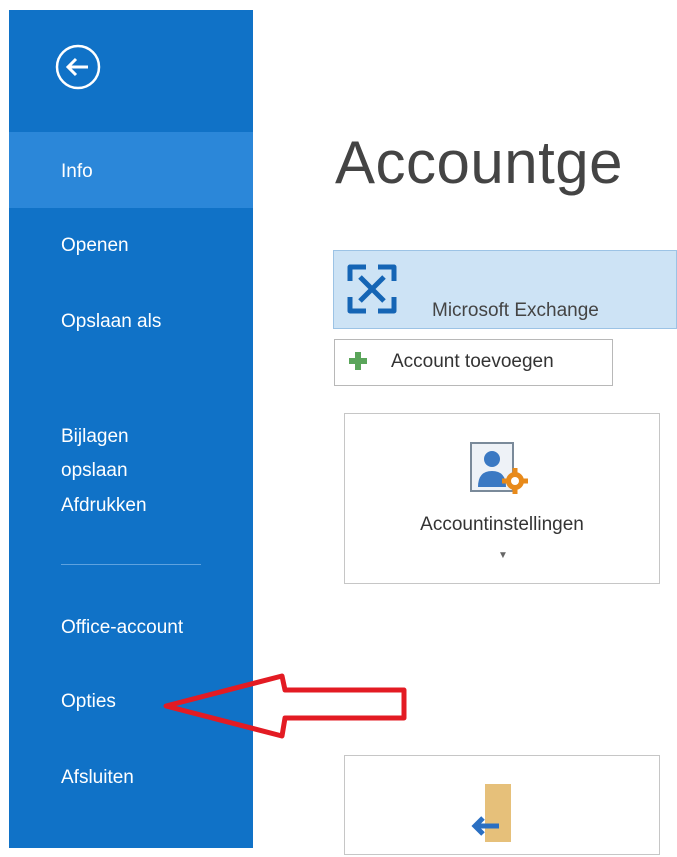  I want to click on account-settings-tile: Accountinstellingen ▼, so click(502, 498).